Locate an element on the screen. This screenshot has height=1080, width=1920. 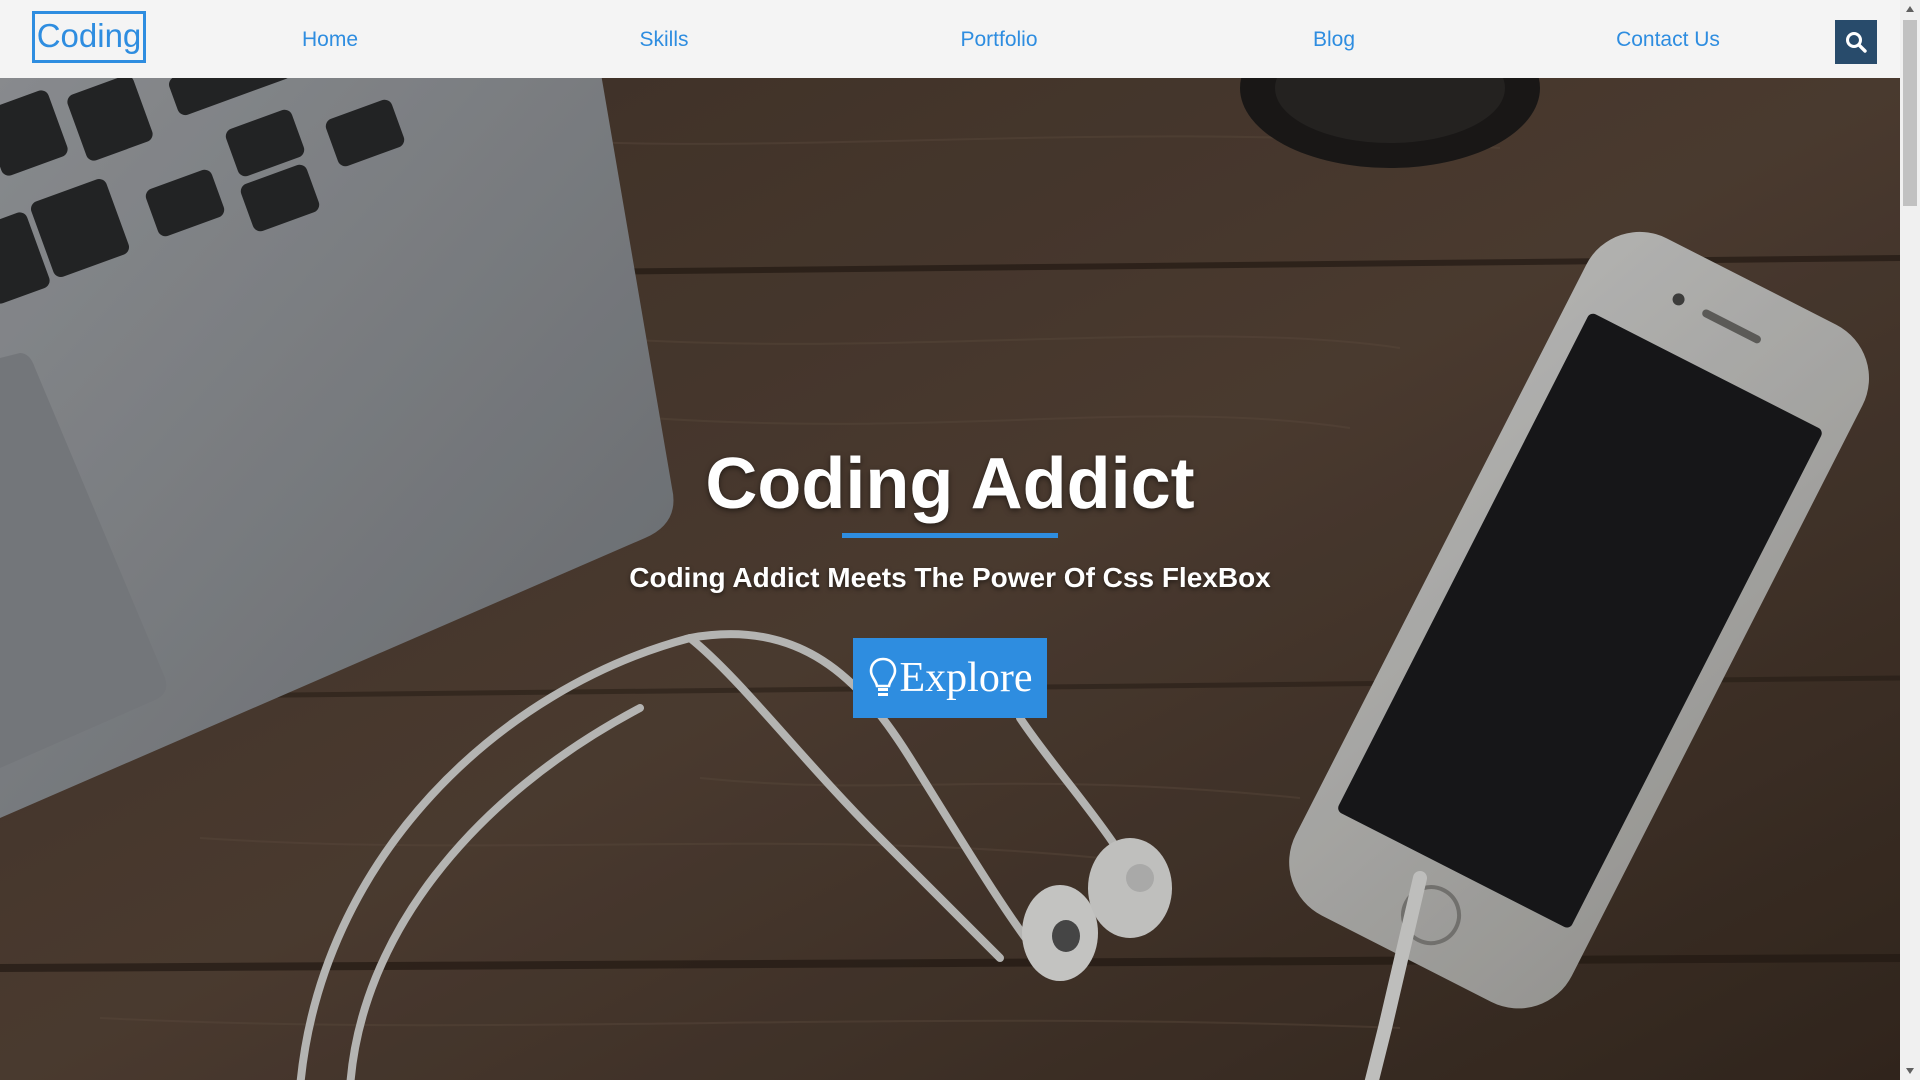
logo: Coding is located at coordinates (89, 37).